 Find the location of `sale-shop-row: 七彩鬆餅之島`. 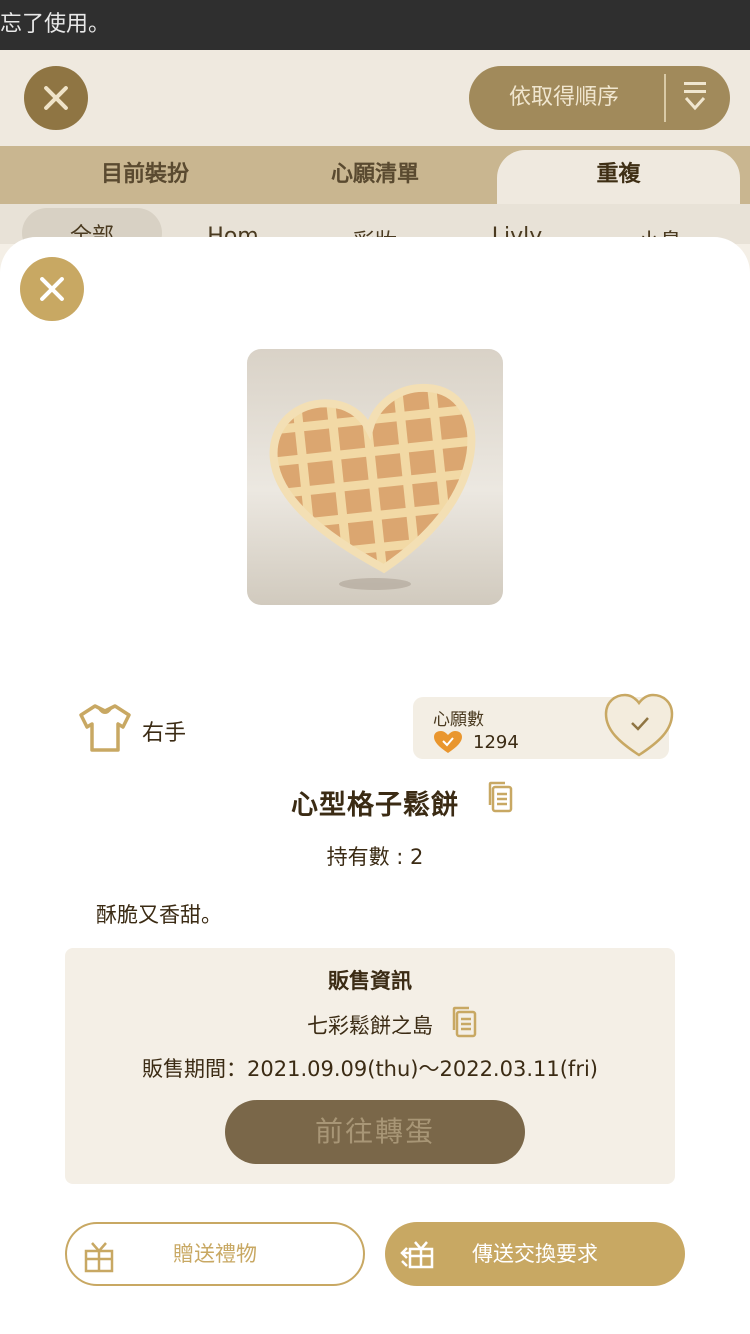

sale-shop-row: 七彩鬆餅之島 is located at coordinates (370, 1023).